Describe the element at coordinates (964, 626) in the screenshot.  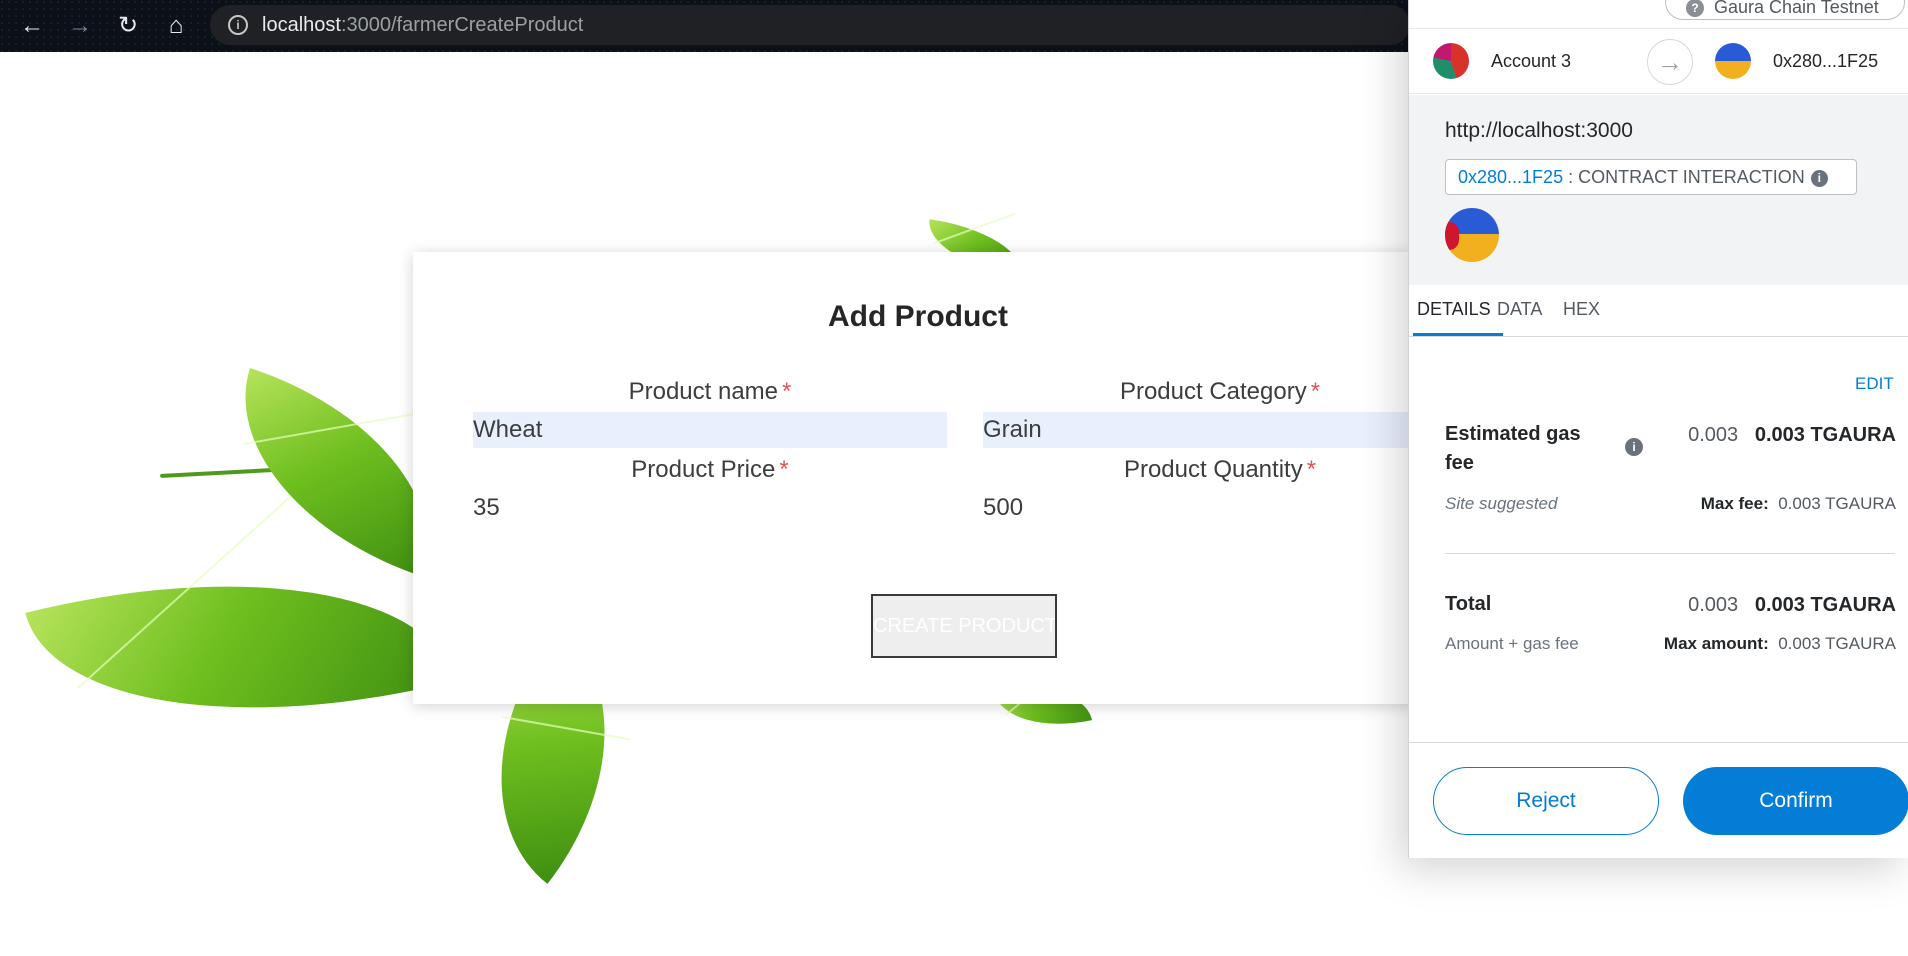
I see `create-product-button: CREATE PRODUCT` at that location.